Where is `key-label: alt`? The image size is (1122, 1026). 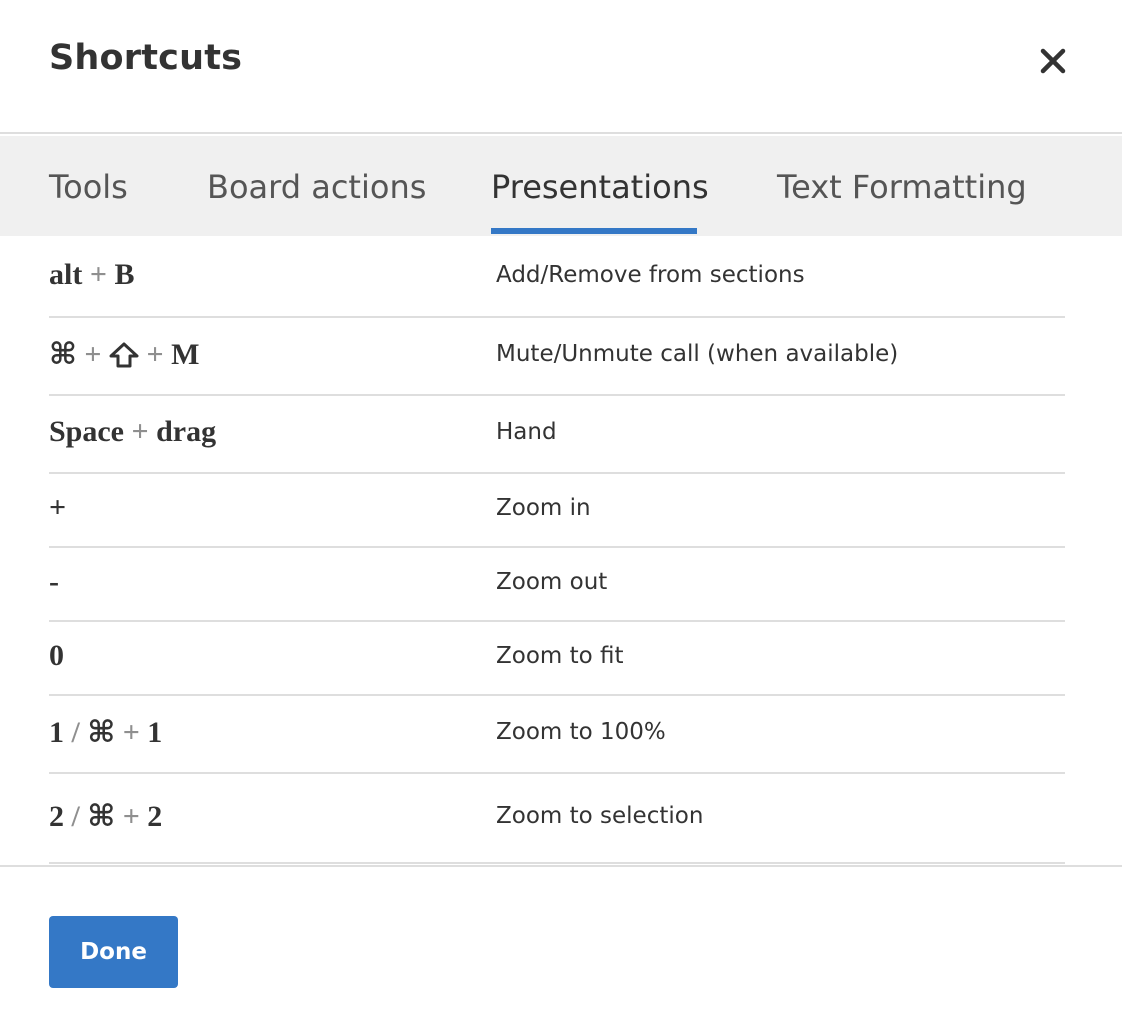
key-label: alt is located at coordinates (66, 274).